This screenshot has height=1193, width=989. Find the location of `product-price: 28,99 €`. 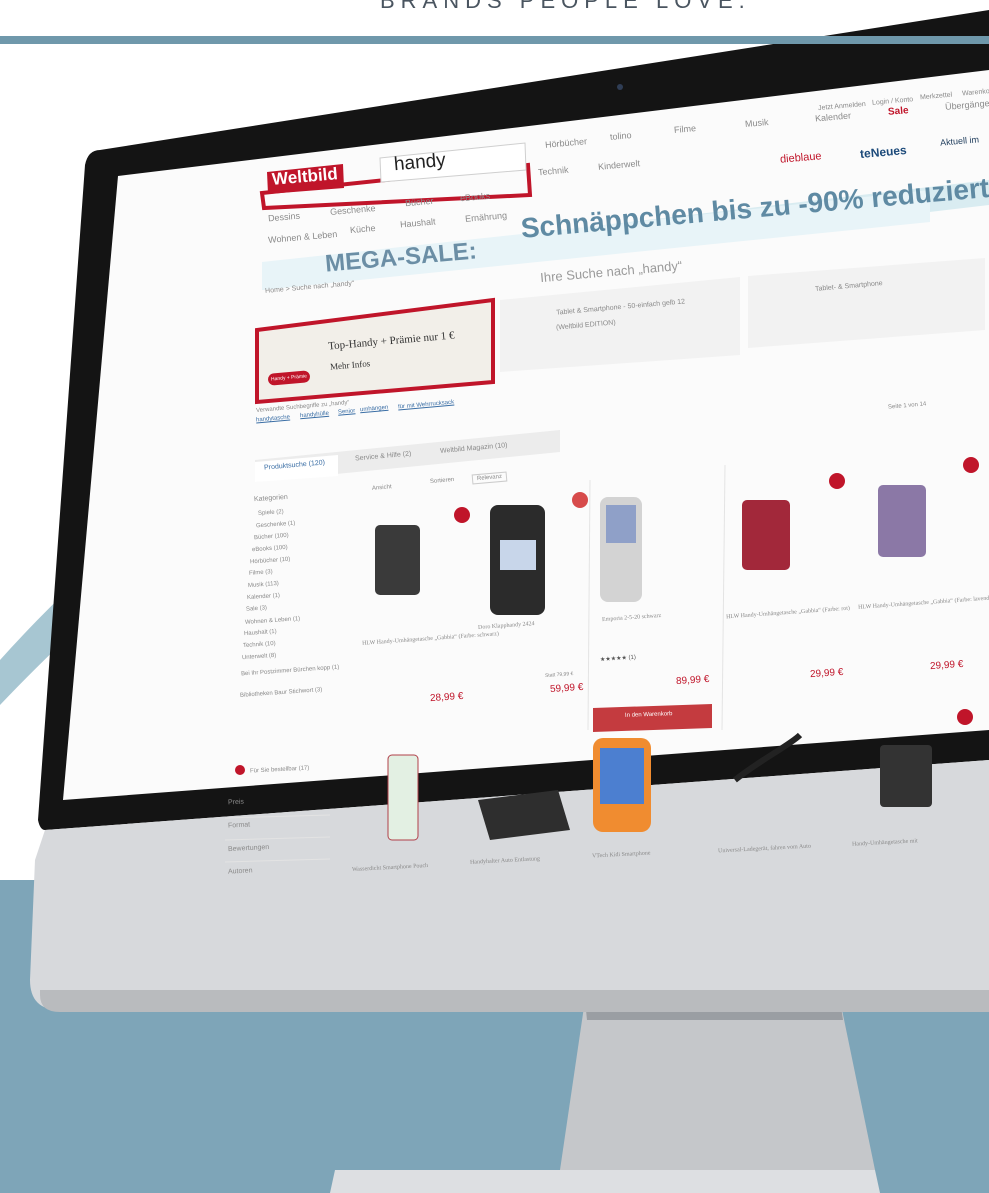

product-price: 28,99 € is located at coordinates (446, 697).